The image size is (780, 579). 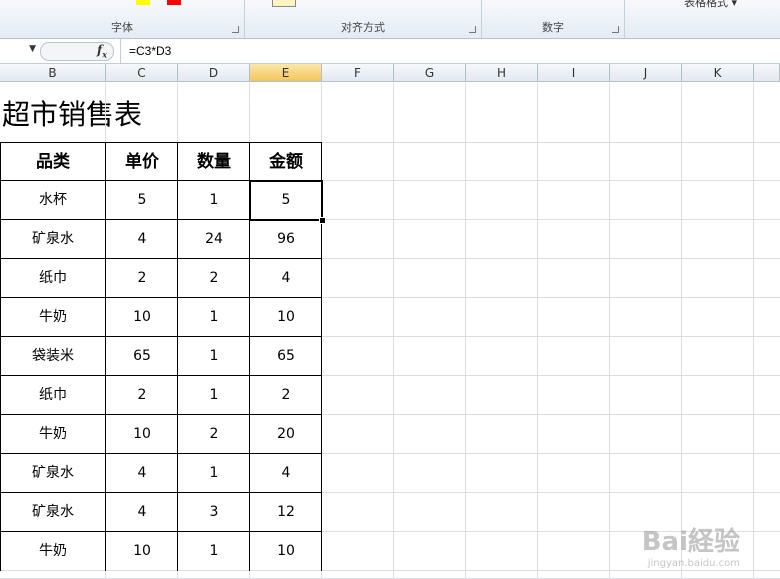 What do you see at coordinates (718, 73) in the screenshot?
I see `column-header-k: K` at bounding box center [718, 73].